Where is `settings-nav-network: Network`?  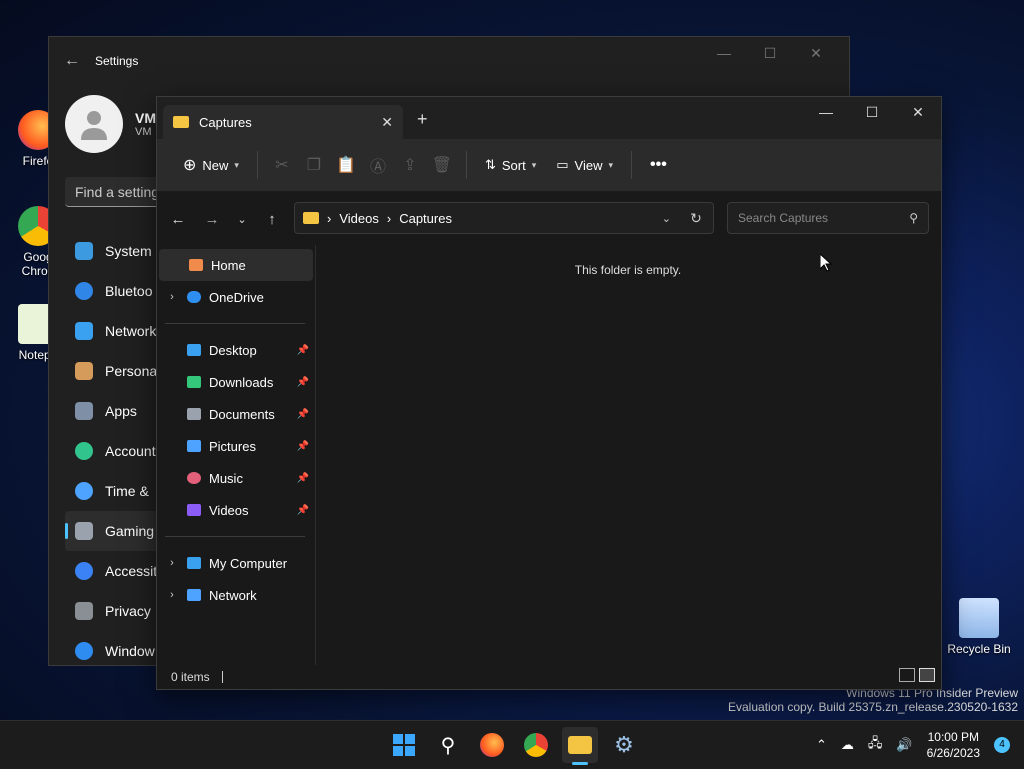
settings-nav-network: Network is located at coordinates (115, 331).